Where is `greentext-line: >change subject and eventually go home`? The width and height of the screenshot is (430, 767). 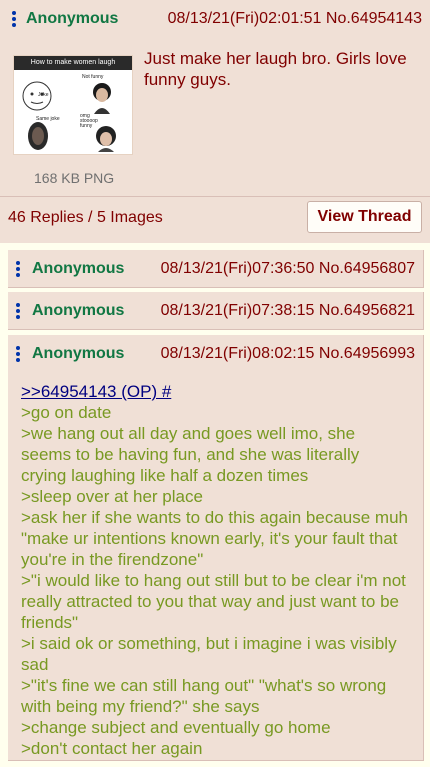 greentext-line: >change subject and eventually go home is located at coordinates (176, 727).